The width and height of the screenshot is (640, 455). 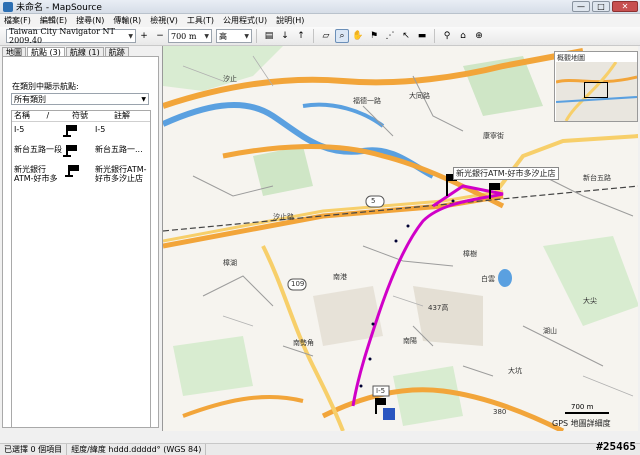 I want to click on status-bar: 已選擇 0 個項目 經度/緯度 hddd.ddddd° (WGS 84), so click(x=320, y=449).